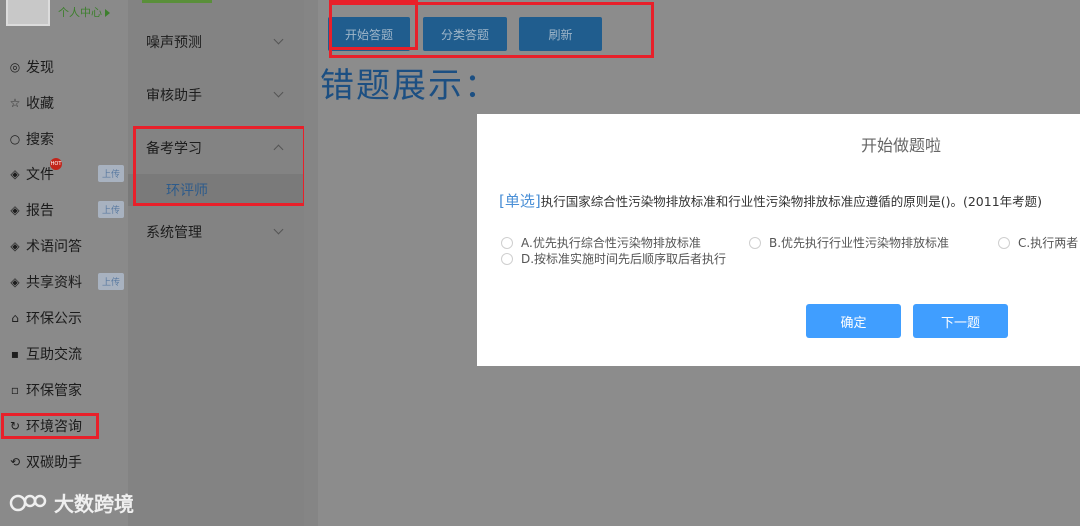  Describe the element at coordinates (67, 67) in the screenshot. I see `nav-item-discover: ◎ 发现` at that location.